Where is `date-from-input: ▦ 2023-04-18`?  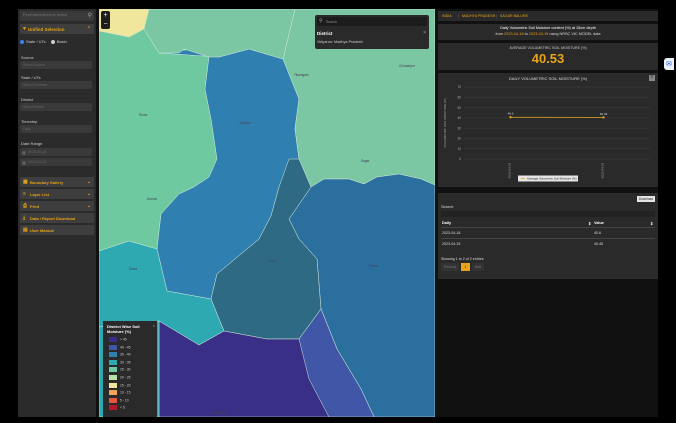 date-from-input: ▦ 2023-04-18 is located at coordinates (56, 152).